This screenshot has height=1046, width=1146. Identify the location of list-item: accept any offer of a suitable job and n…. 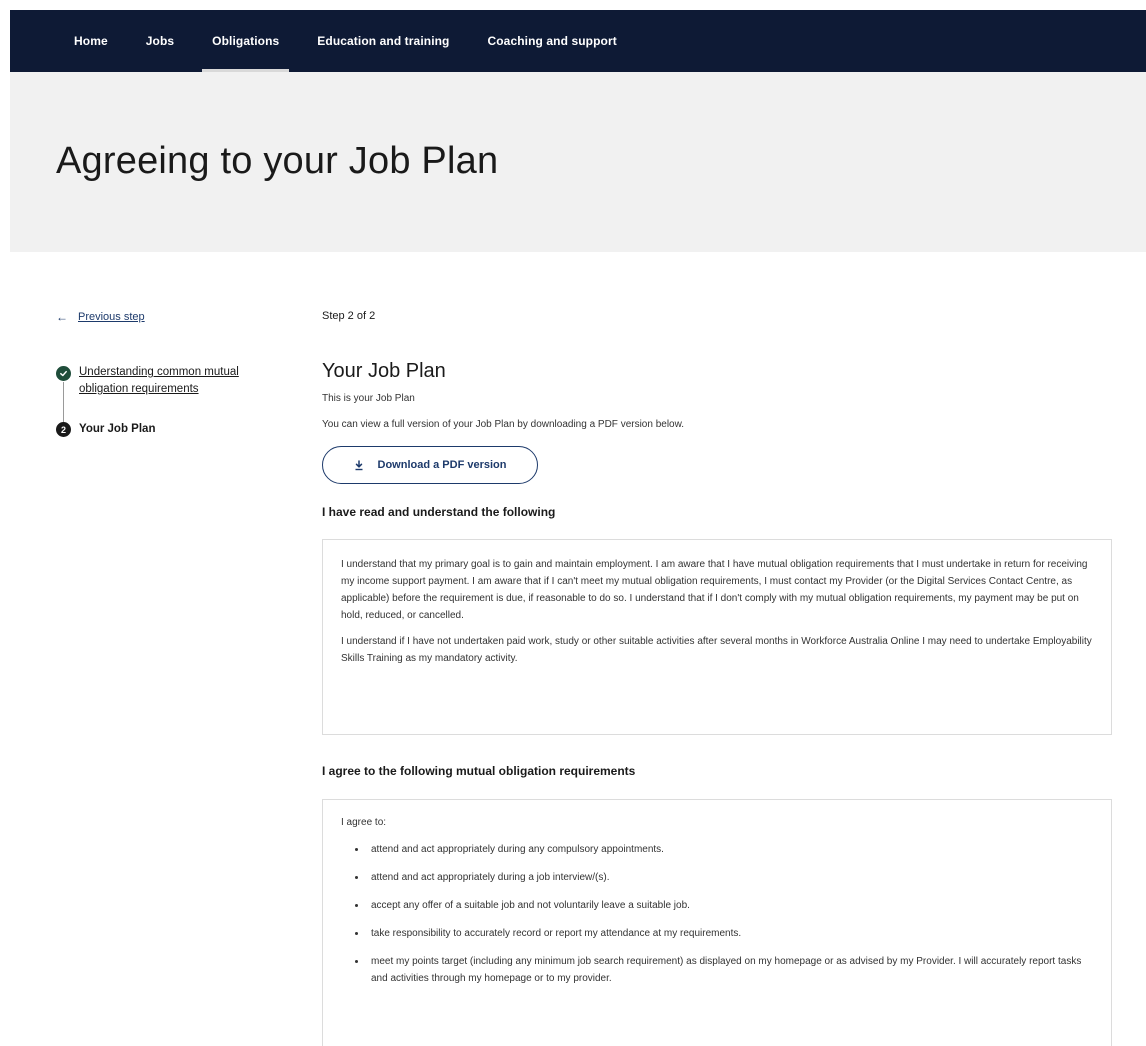
(730, 905).